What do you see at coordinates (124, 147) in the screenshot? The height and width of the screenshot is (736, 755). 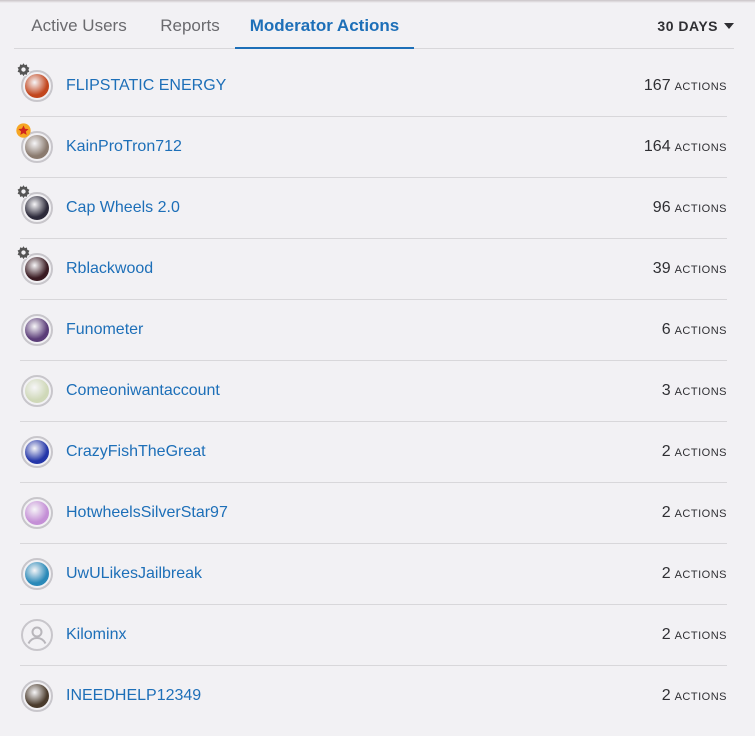 I see `username-link: KainProTron712` at bounding box center [124, 147].